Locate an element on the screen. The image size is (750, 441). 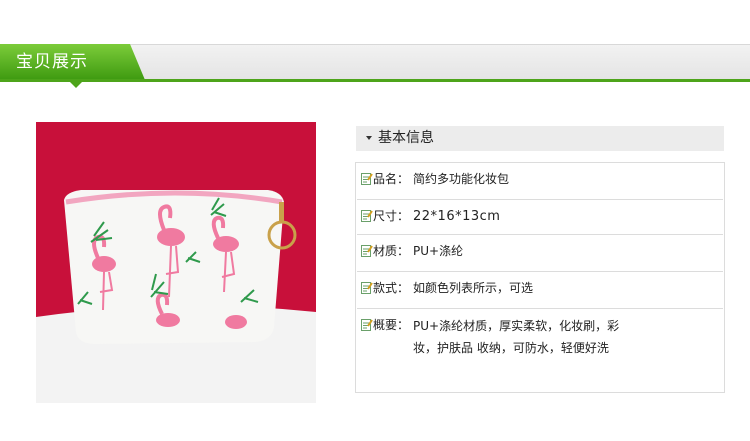
info-label: 概要： is located at coordinates (391, 325).